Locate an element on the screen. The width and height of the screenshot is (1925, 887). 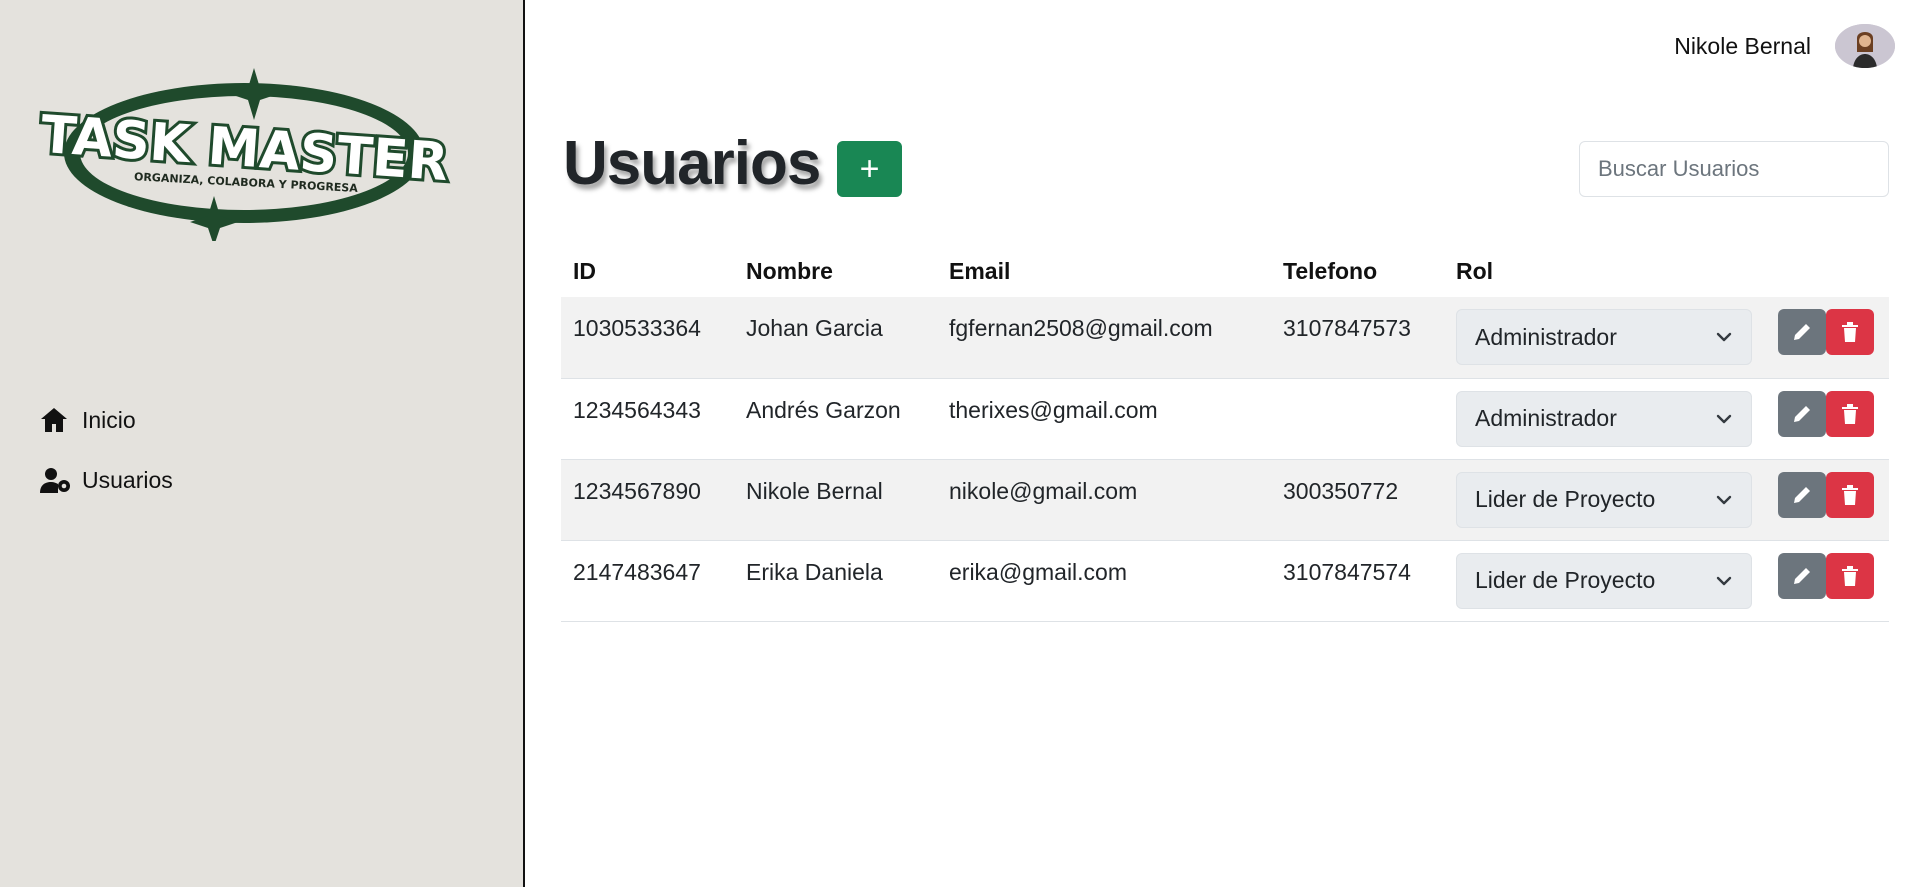
cell-name: Johan Garcia is located at coordinates (835, 338).